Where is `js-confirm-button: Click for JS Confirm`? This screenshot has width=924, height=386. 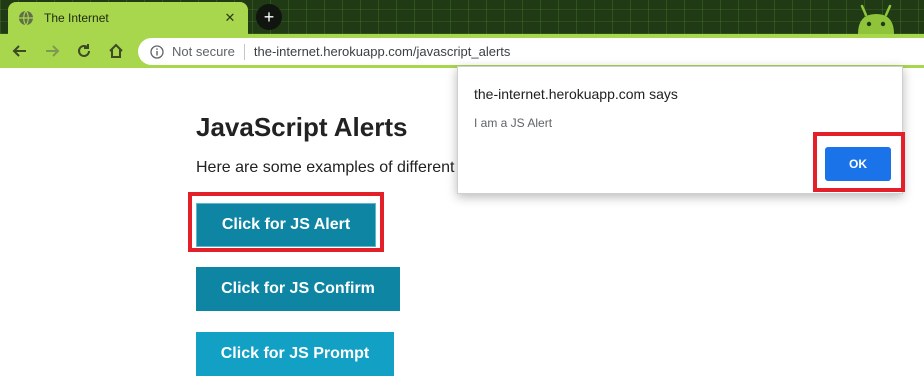 js-confirm-button: Click for JS Confirm is located at coordinates (298, 289).